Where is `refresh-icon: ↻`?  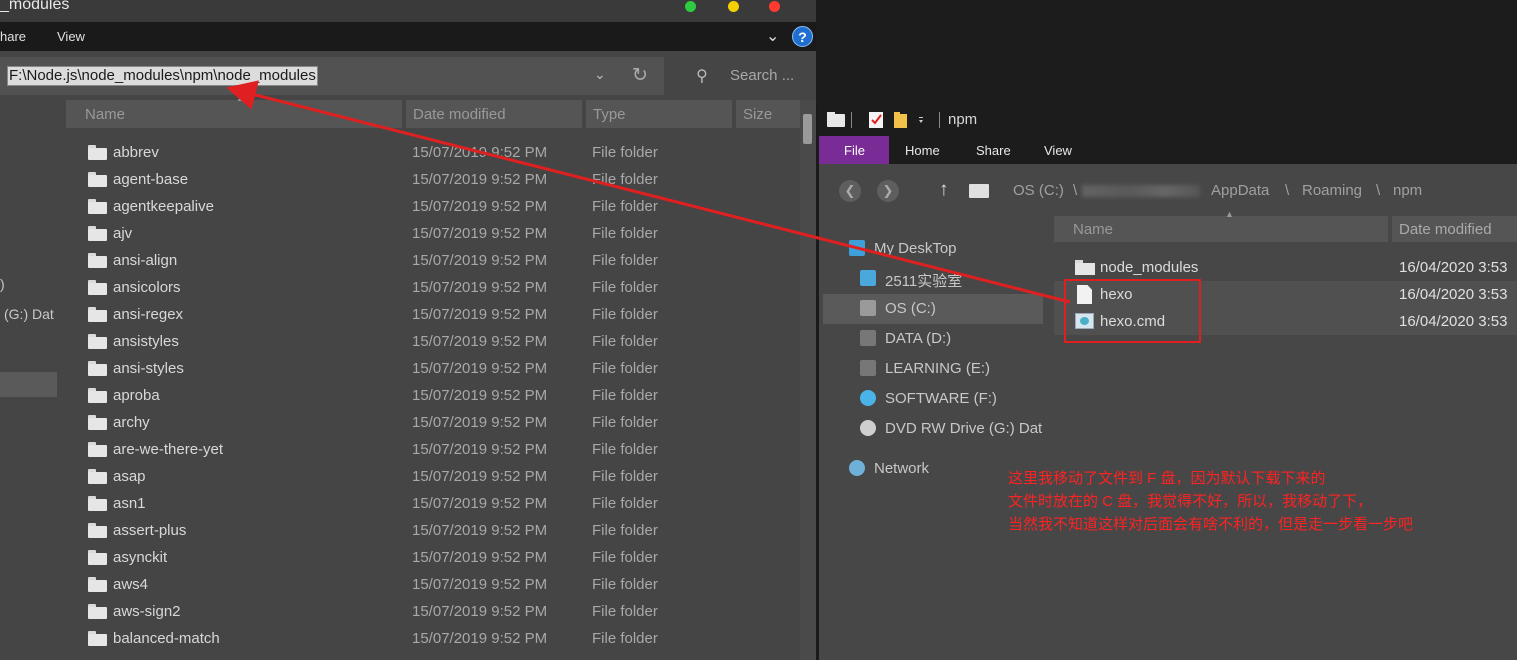 refresh-icon: ↻ is located at coordinates (640, 75).